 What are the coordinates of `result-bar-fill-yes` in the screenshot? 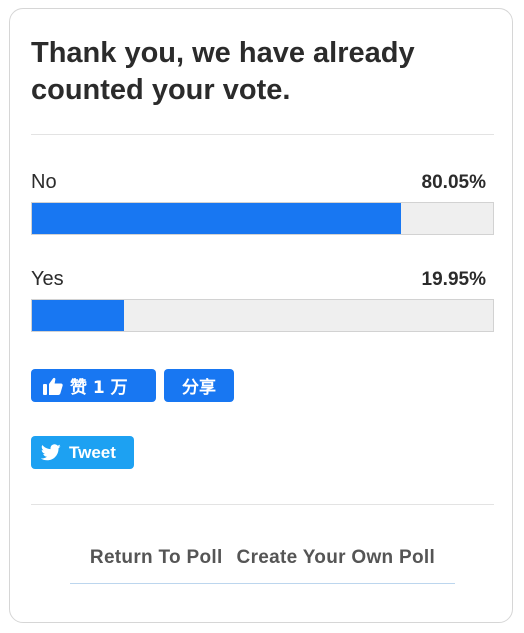 It's located at (78, 315).